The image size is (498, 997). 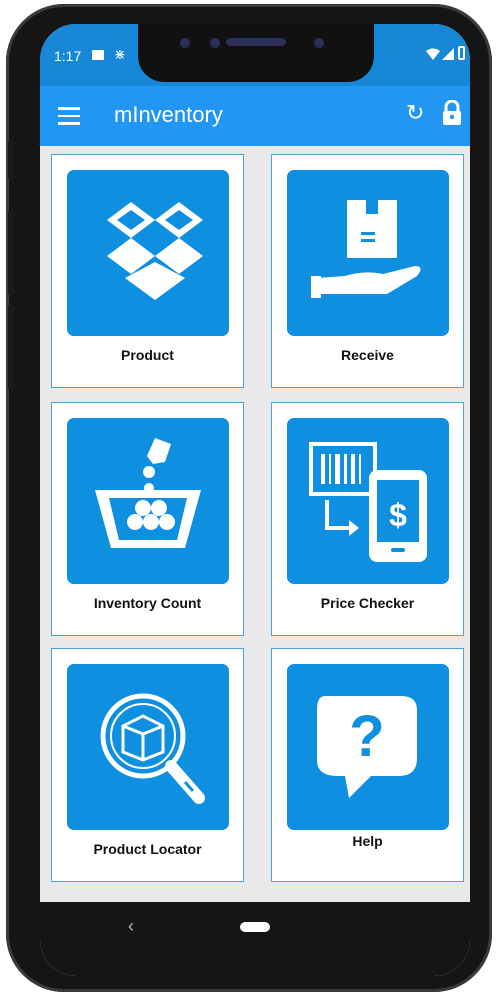 I want to click on help-tile: ?, so click(x=368, y=747).